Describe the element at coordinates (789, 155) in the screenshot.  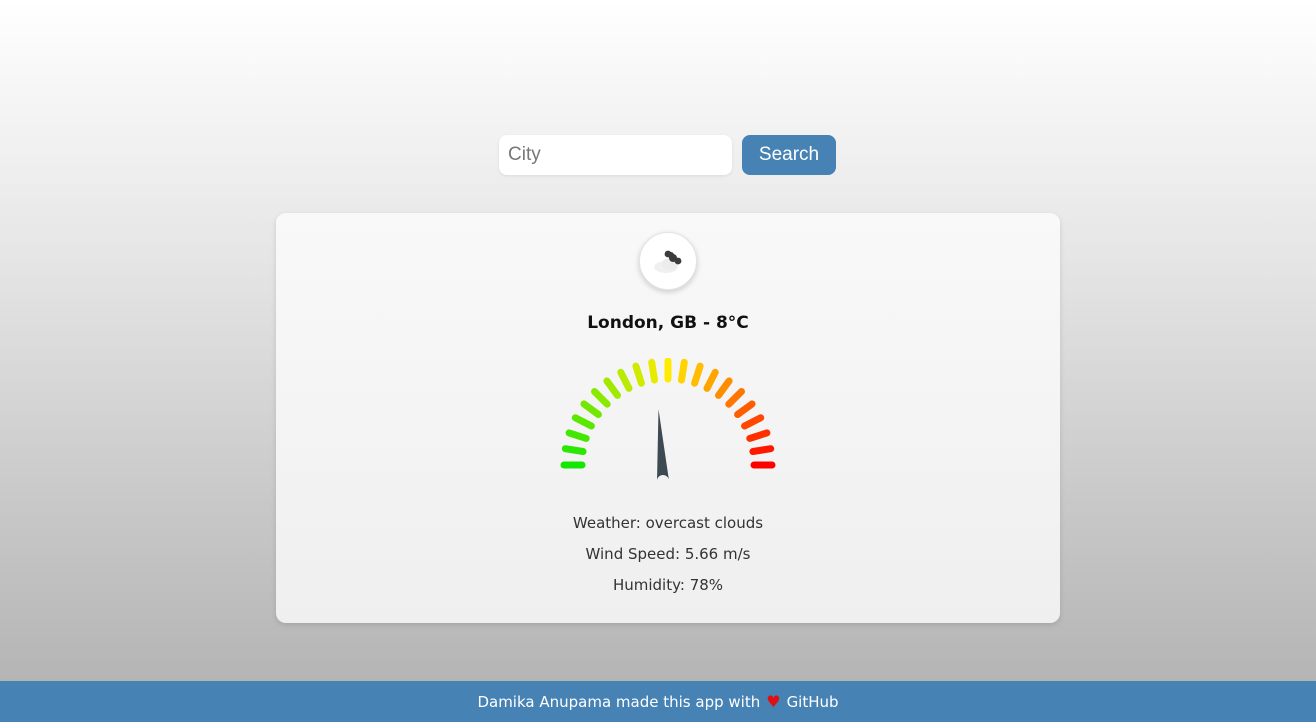
I see `search-button: Search` at that location.